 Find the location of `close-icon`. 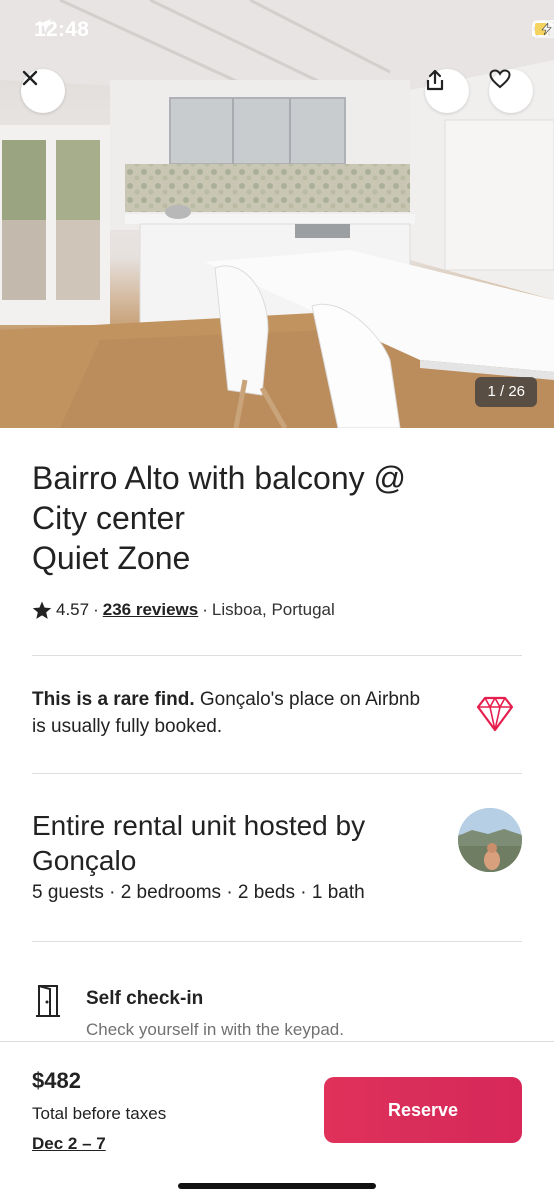

close-icon is located at coordinates (30, 78).